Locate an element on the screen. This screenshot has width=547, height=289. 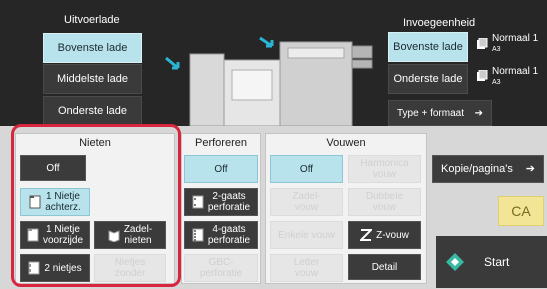
fold-harmonica-button: Harmonica vouw is located at coordinates (384, 169).